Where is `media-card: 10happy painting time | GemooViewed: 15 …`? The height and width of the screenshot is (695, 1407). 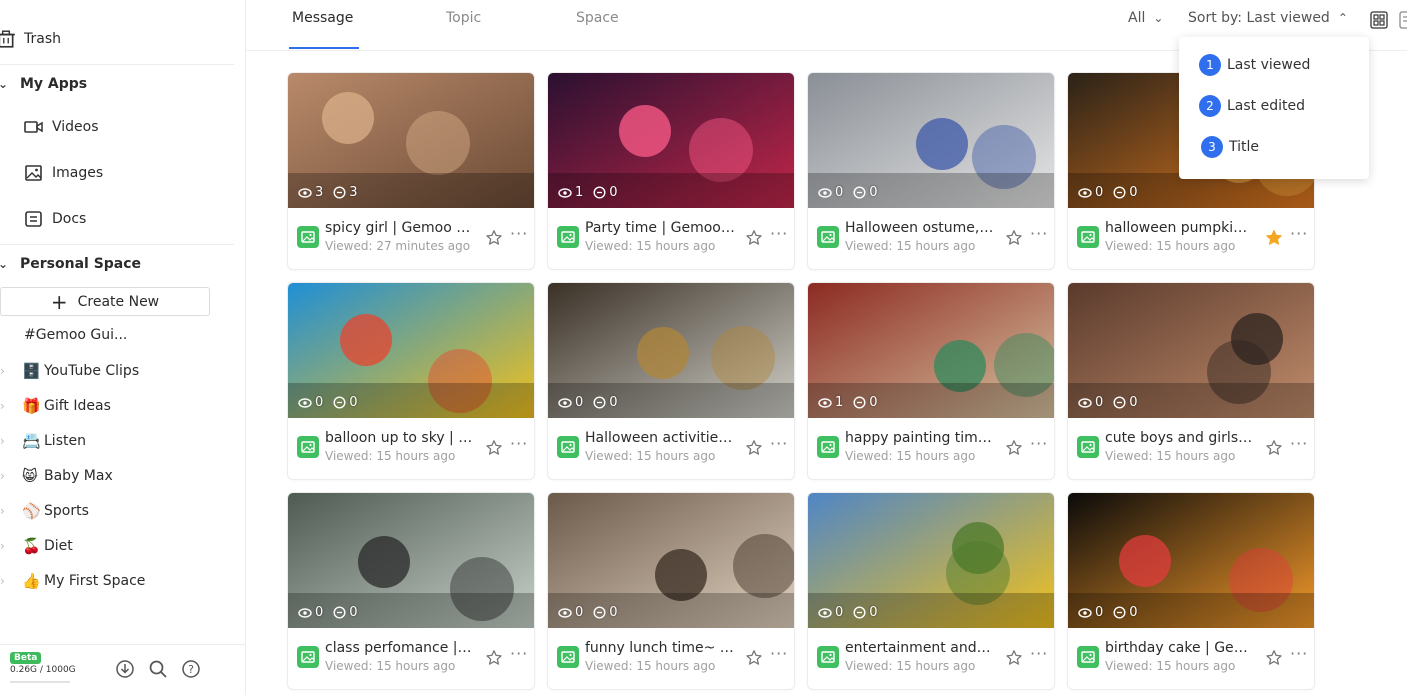
media-card: 10happy painting time | GemooViewed: 15 … is located at coordinates (931, 381).